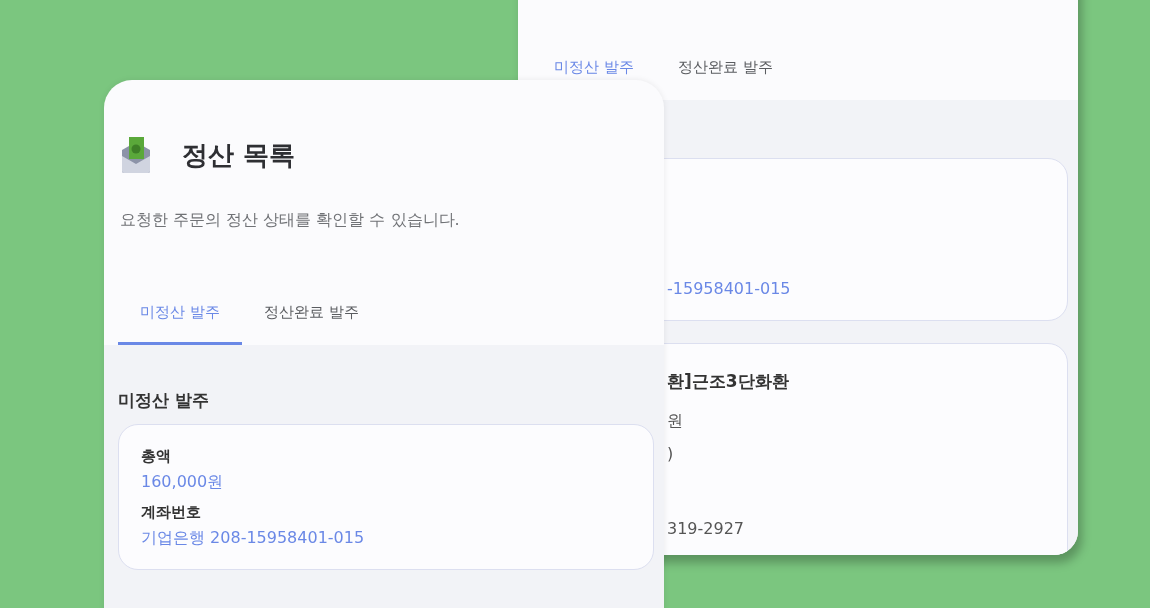 The height and width of the screenshot is (608, 1150). Describe the element at coordinates (675, 421) in the screenshot. I see `item-text: 원` at that location.